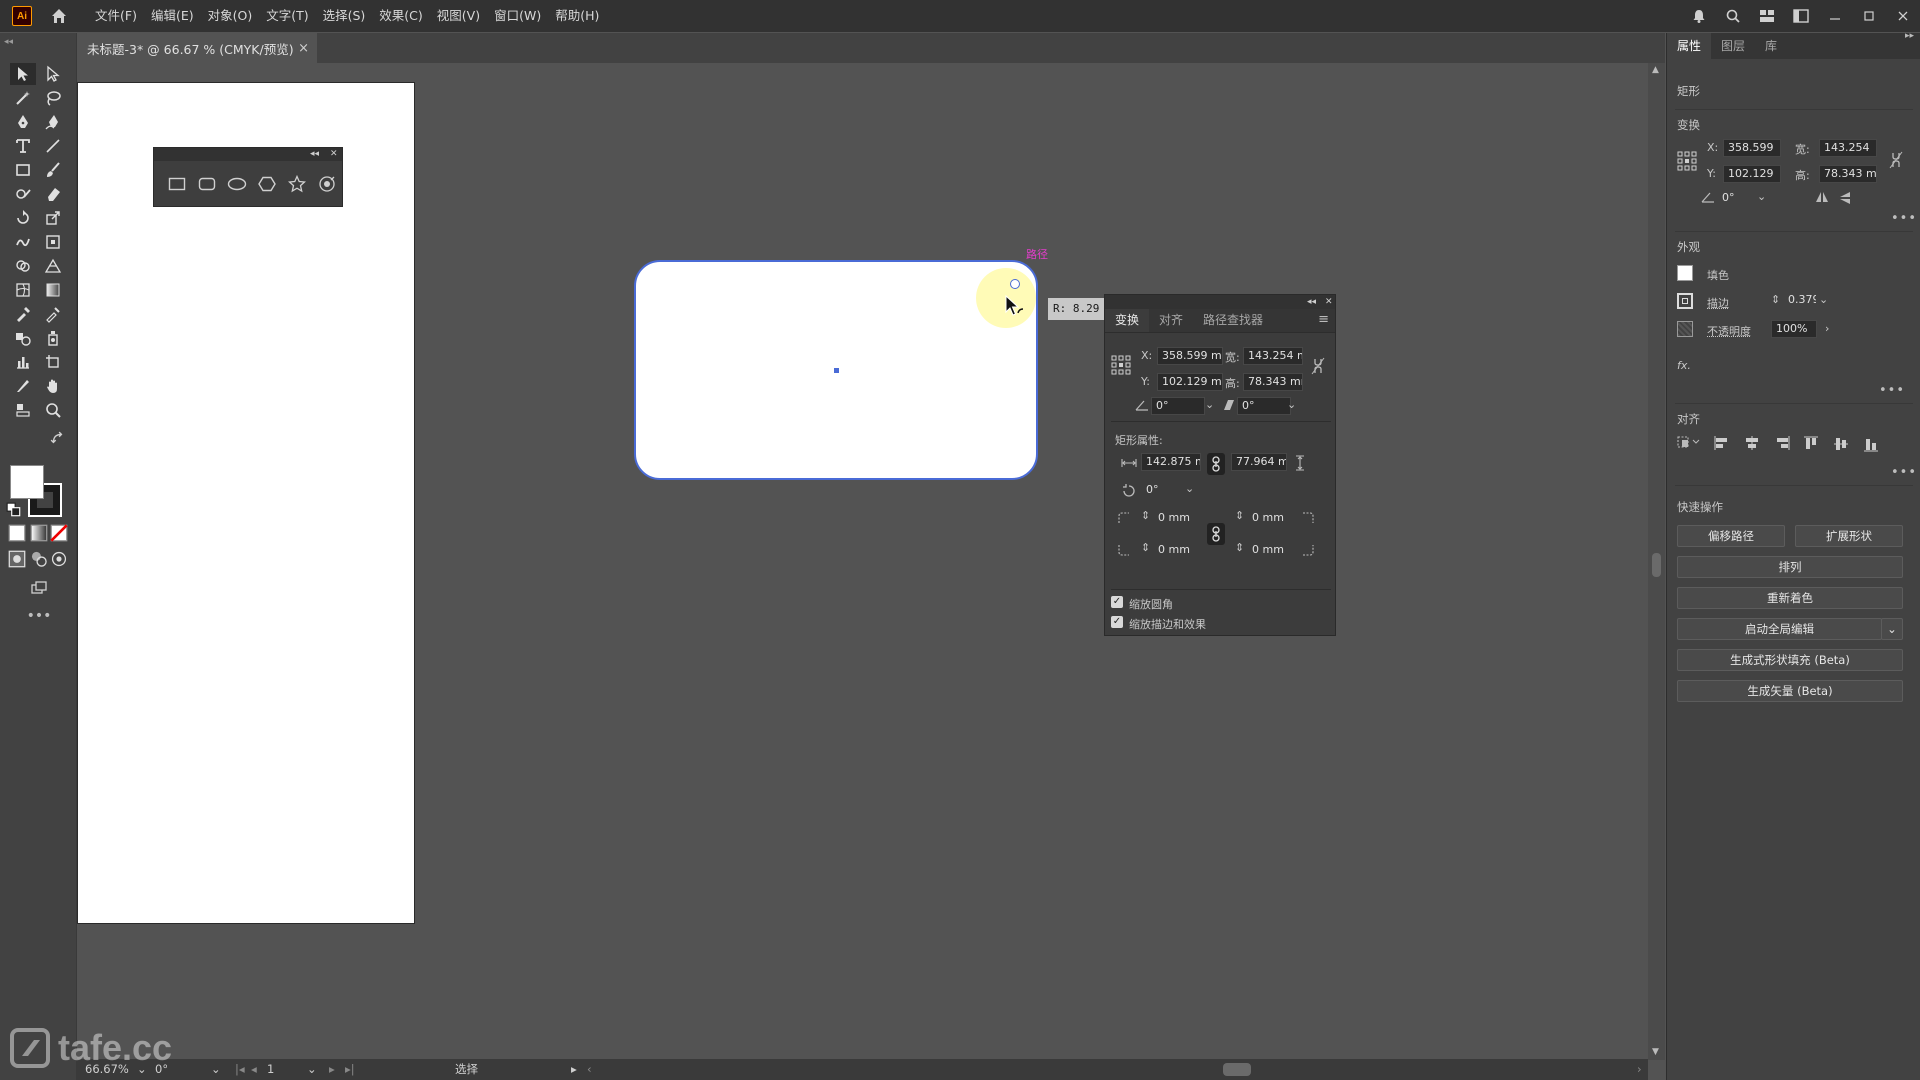  I want to click on fill-swatch, so click(1685, 273).